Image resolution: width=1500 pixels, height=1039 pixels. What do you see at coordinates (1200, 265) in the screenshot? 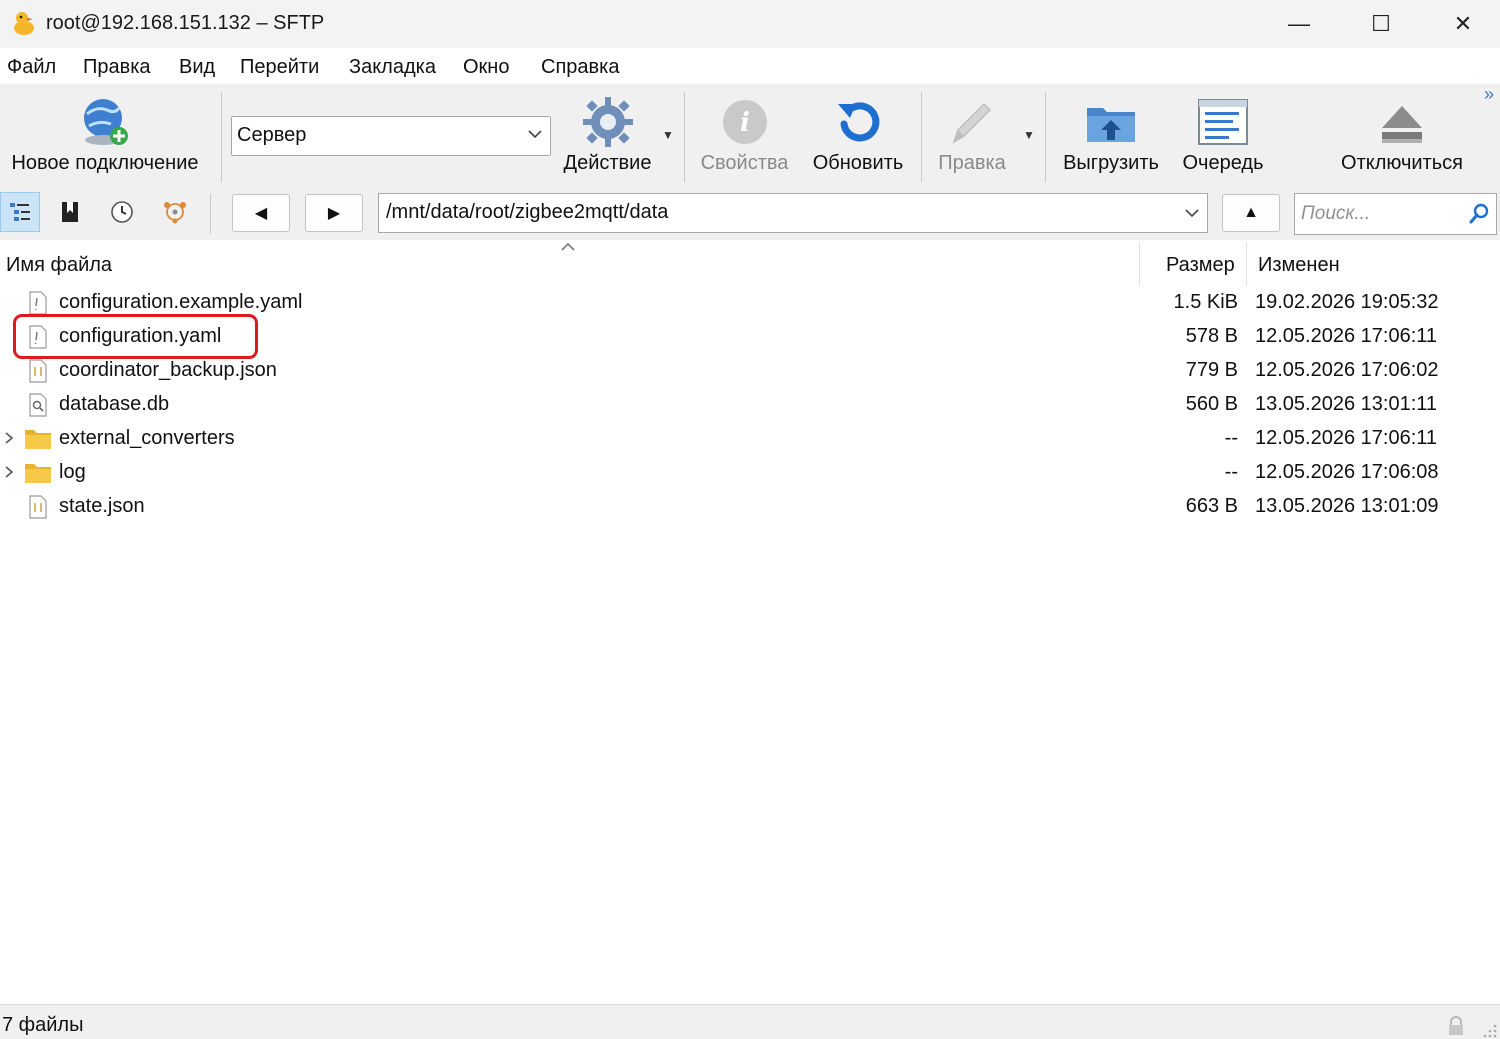
I see `column-header-size: Размер` at bounding box center [1200, 265].